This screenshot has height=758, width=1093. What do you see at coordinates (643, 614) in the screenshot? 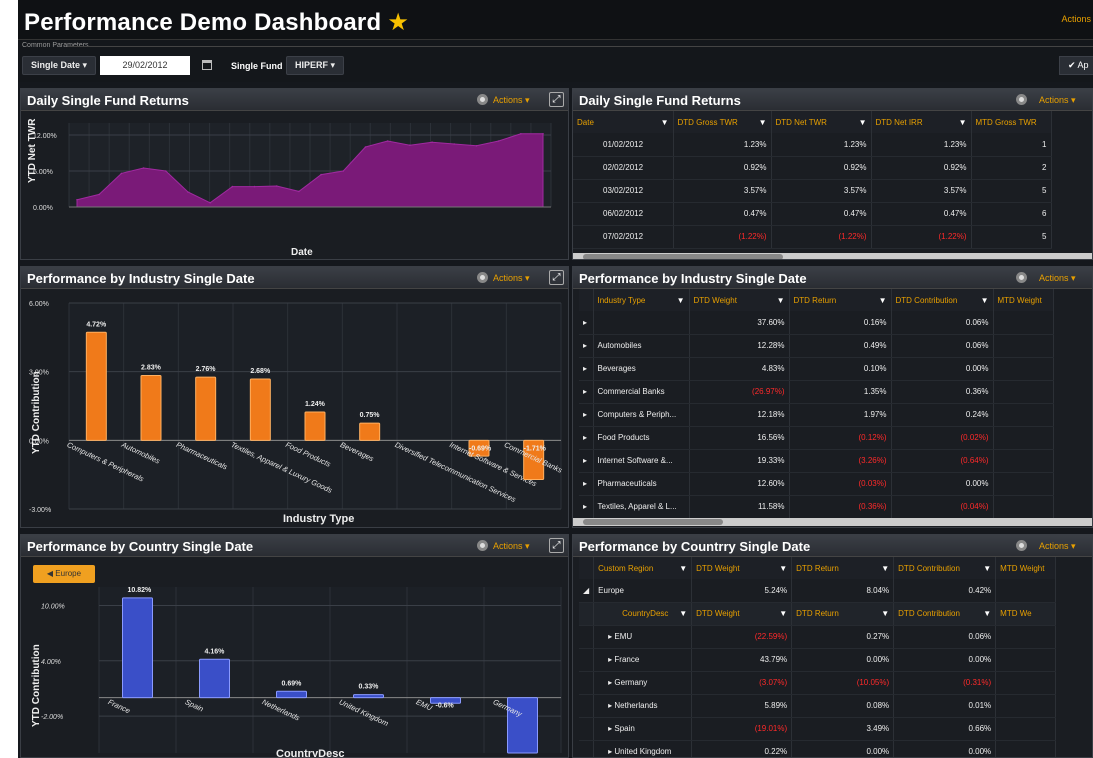
I see `sub-column-header: CountryDesc ▼` at bounding box center [643, 614].